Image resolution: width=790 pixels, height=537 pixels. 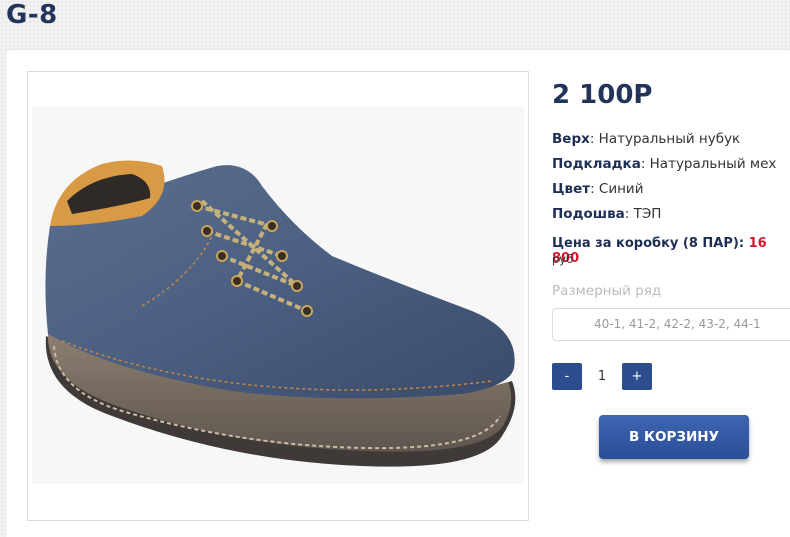 I want to click on quantity-minus-button: -, so click(x=567, y=376).